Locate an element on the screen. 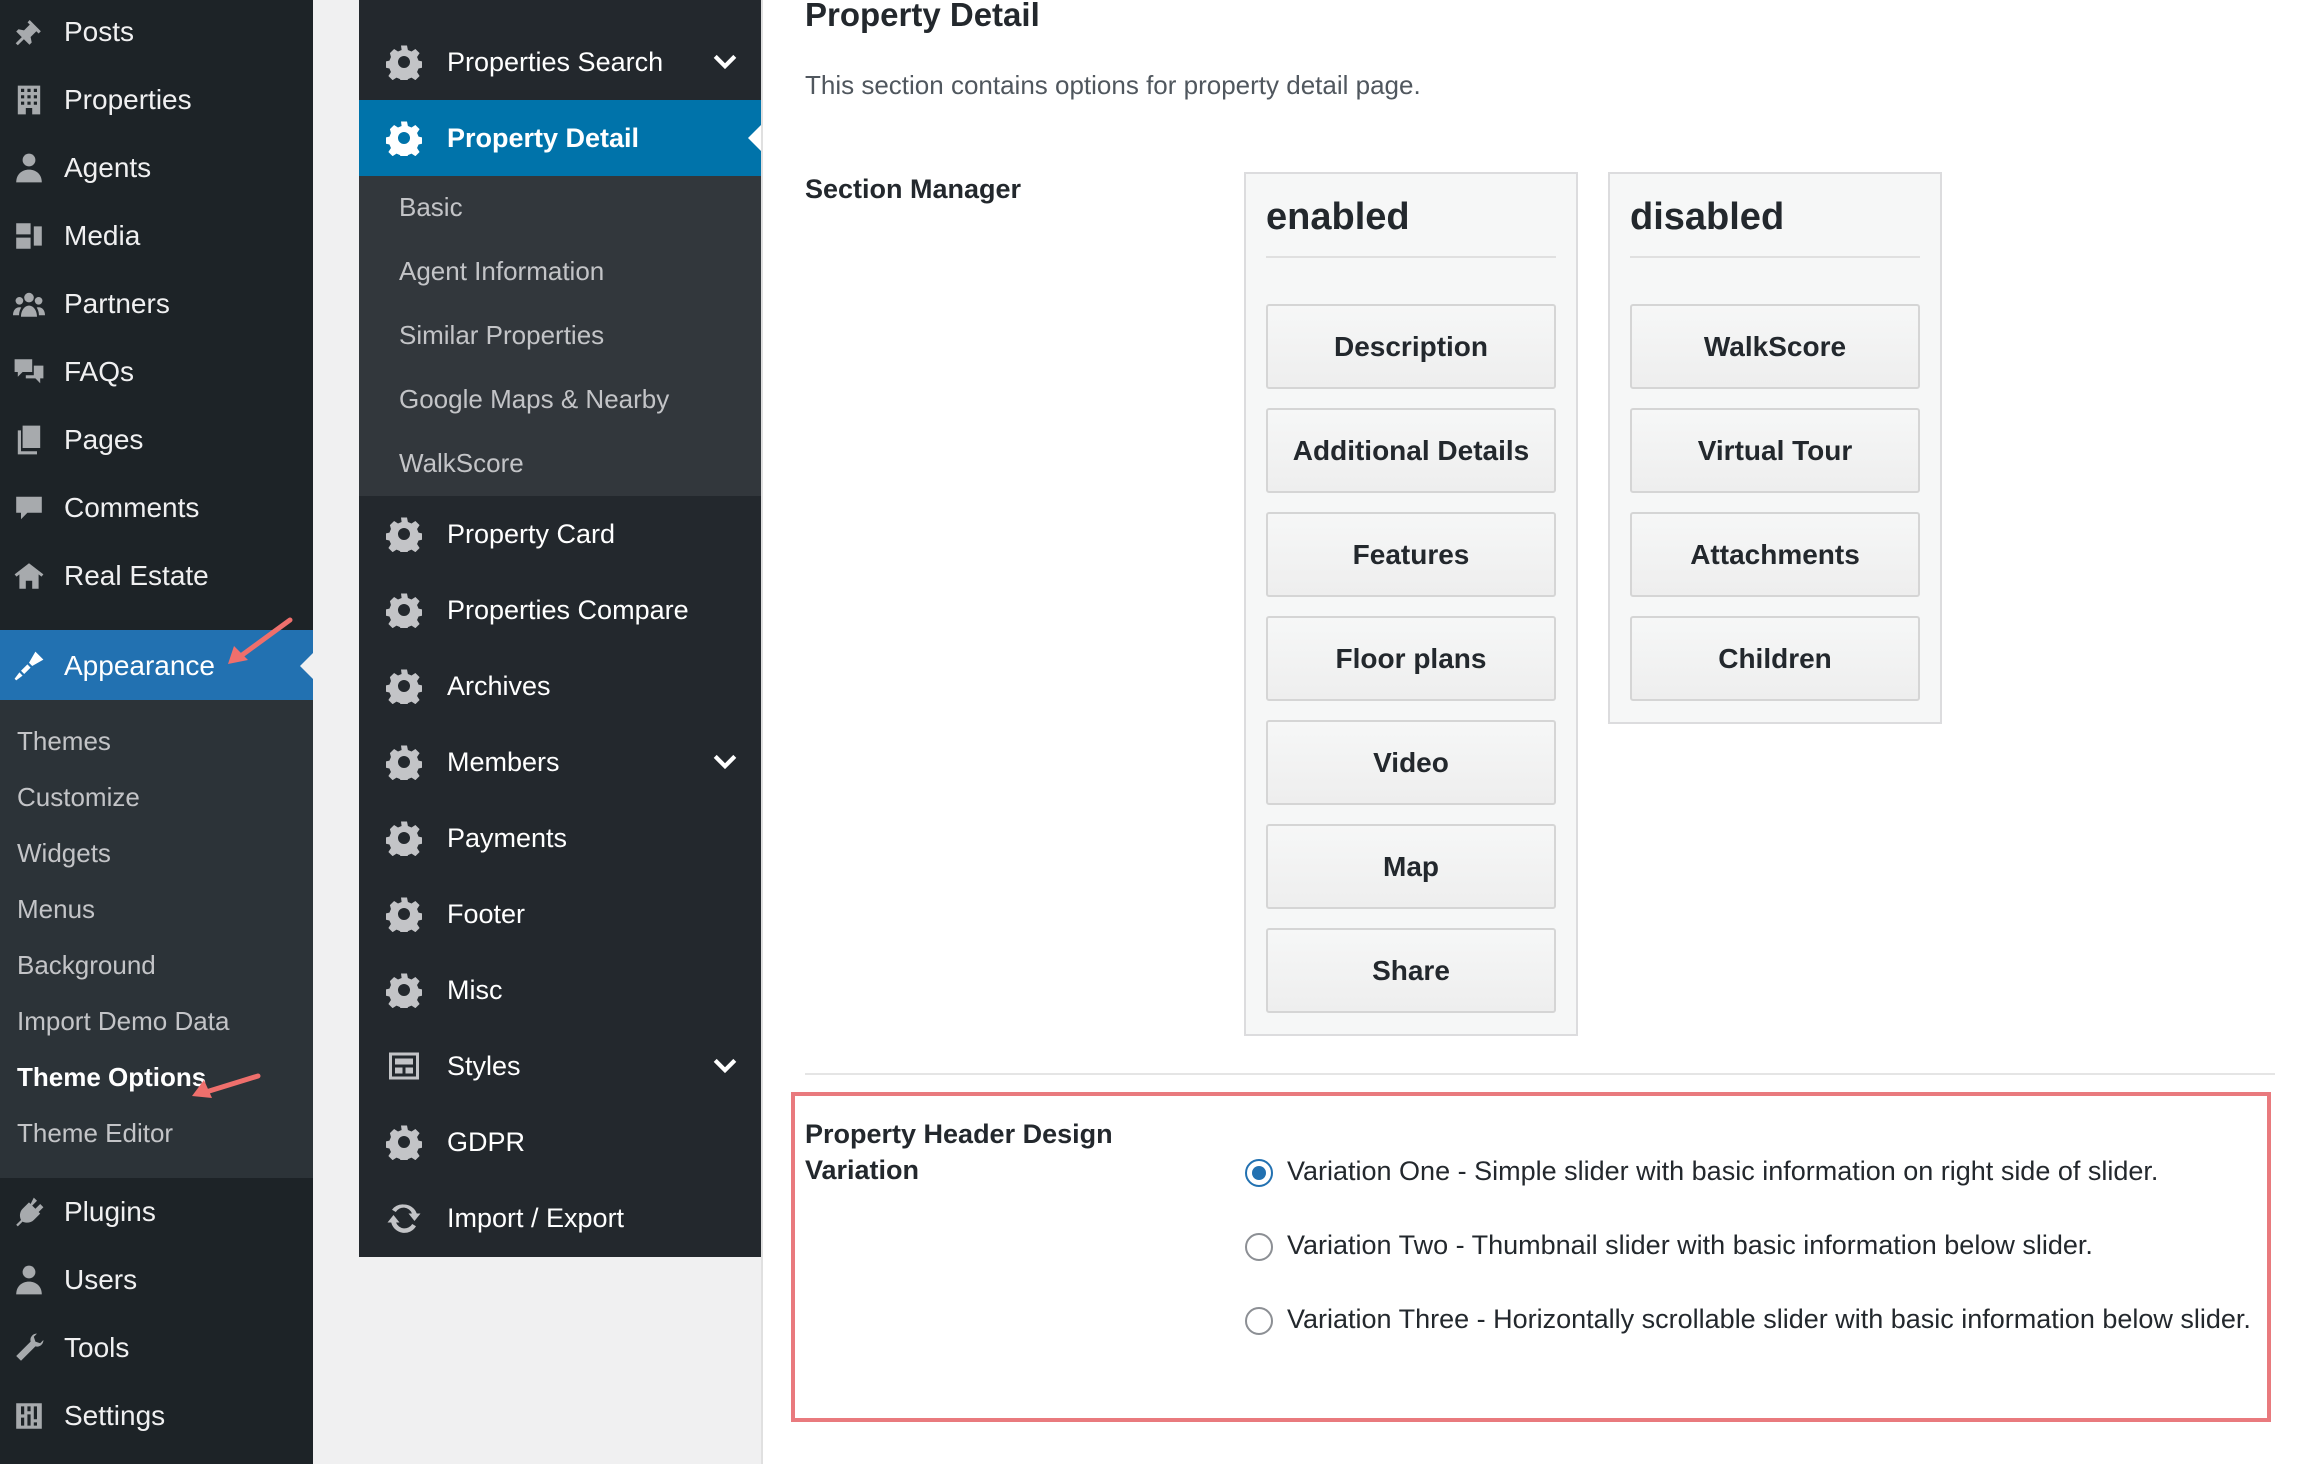 The width and height of the screenshot is (2307, 1464). nav-label: Properties Compare is located at coordinates (568, 609).